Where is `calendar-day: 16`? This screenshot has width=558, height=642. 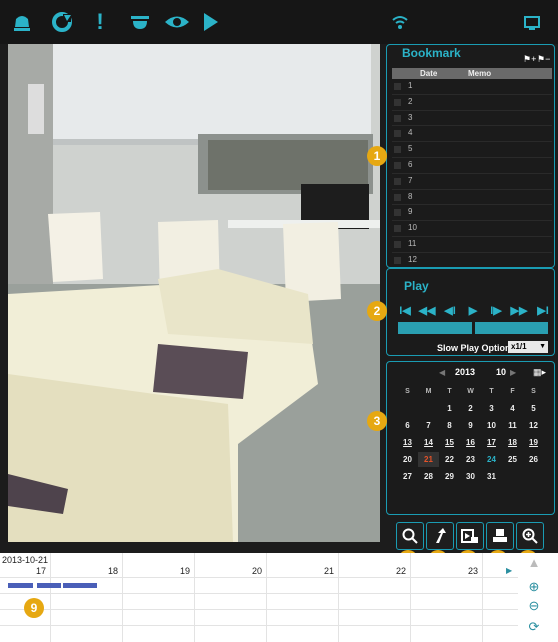 calendar-day: 16 is located at coordinates (470, 442).